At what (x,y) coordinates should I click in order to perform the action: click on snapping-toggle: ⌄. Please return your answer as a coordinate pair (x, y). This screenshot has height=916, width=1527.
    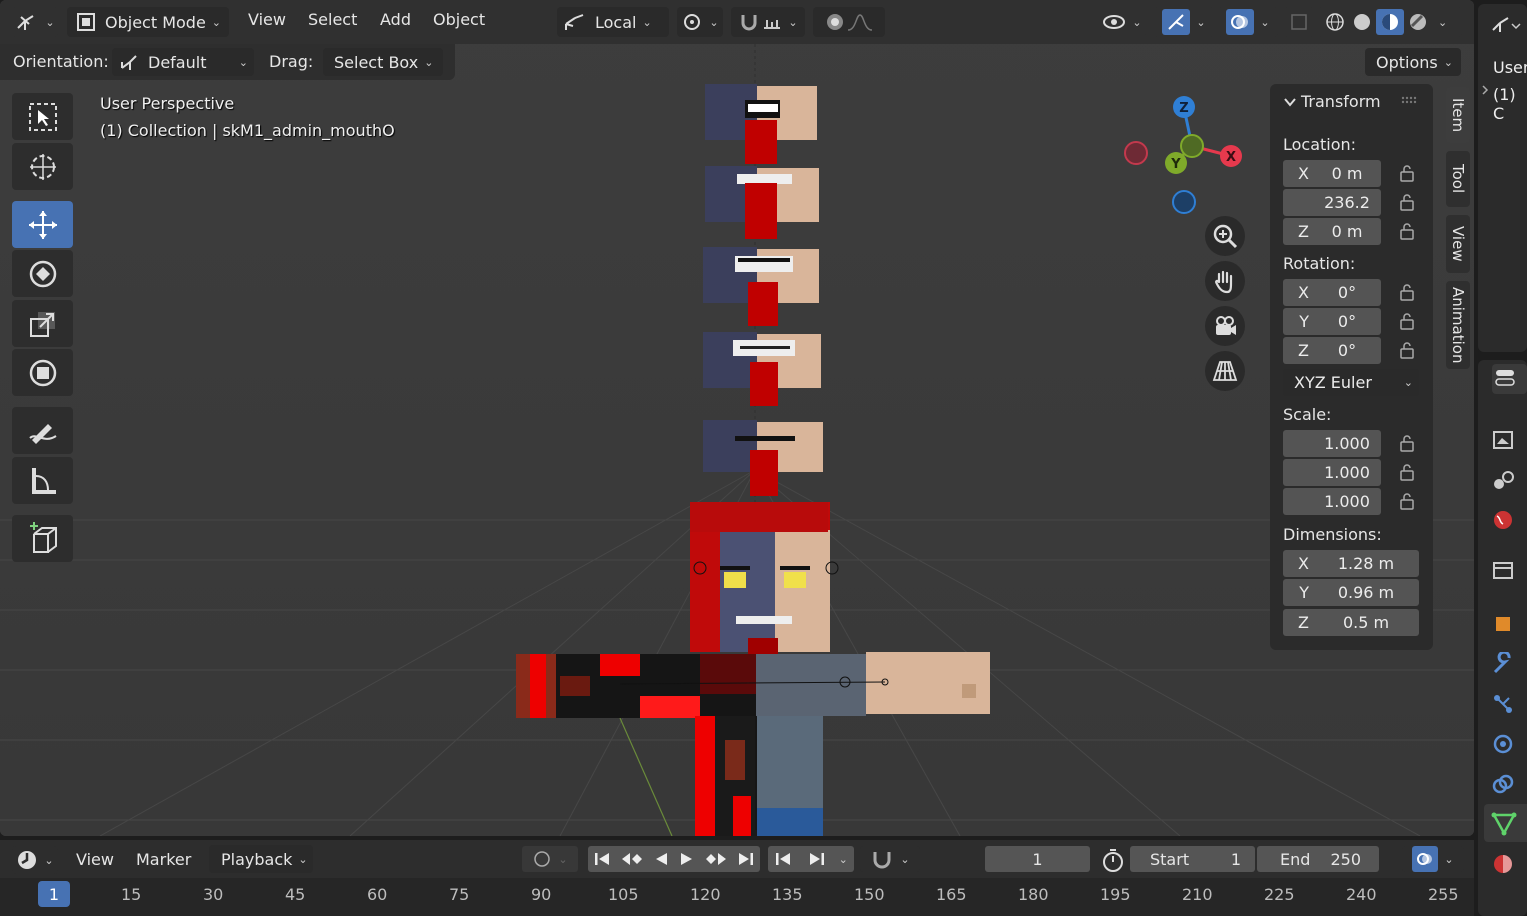
    Looking at the image, I should click on (768, 22).